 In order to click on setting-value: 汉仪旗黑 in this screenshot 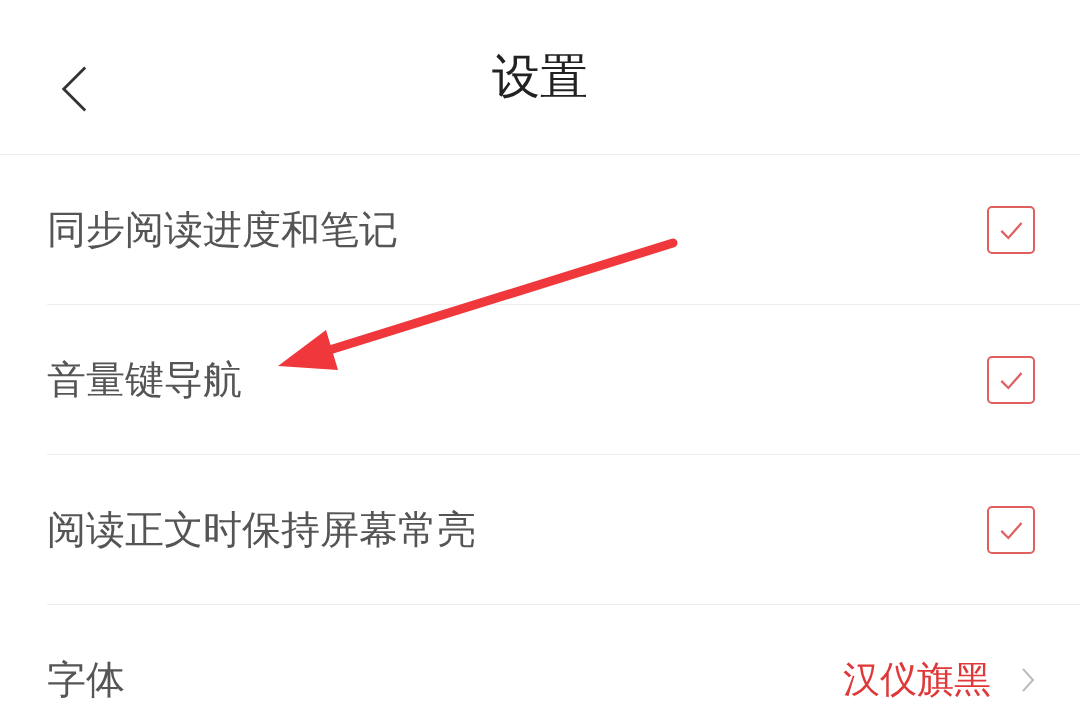, I will do `click(917, 679)`.